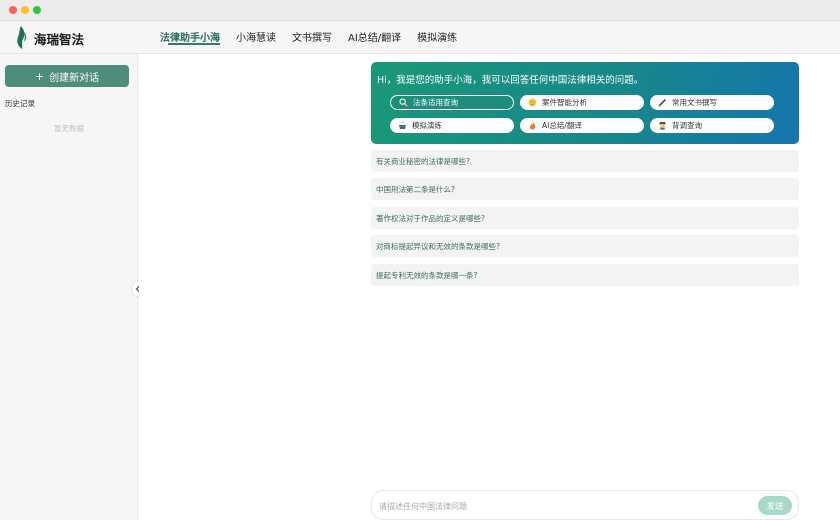 Image resolution: width=840 pixels, height=520 pixels. Describe the element at coordinates (374, 37) in the screenshot. I see `nav-tab-ai-summary-translate: AI总结/翻译` at that location.